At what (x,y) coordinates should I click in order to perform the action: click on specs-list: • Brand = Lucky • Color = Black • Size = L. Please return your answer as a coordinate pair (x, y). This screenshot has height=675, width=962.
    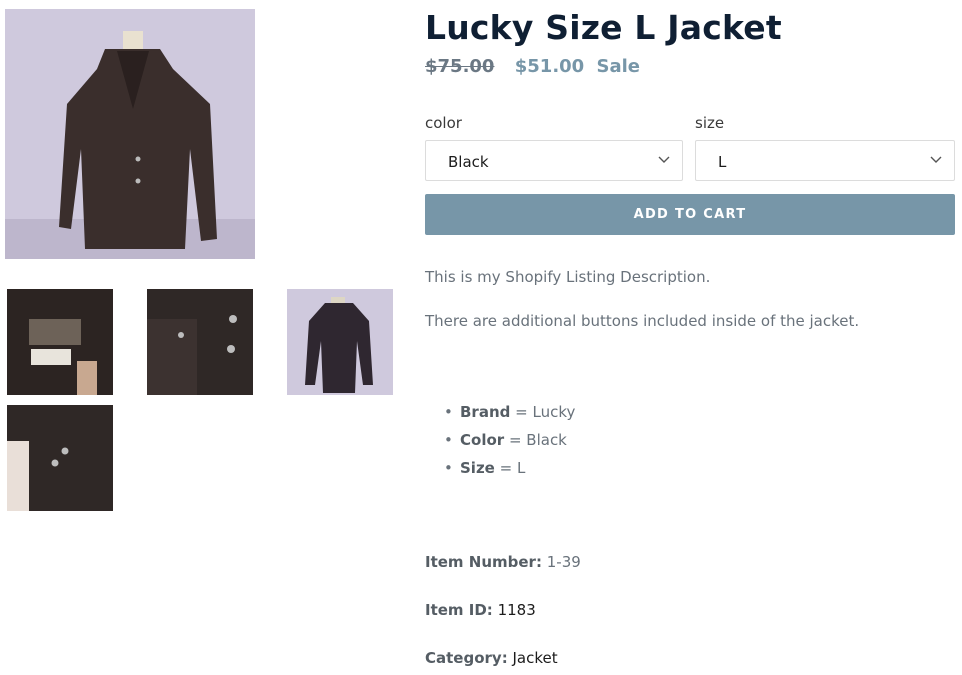
    Looking at the image, I should click on (509, 444).